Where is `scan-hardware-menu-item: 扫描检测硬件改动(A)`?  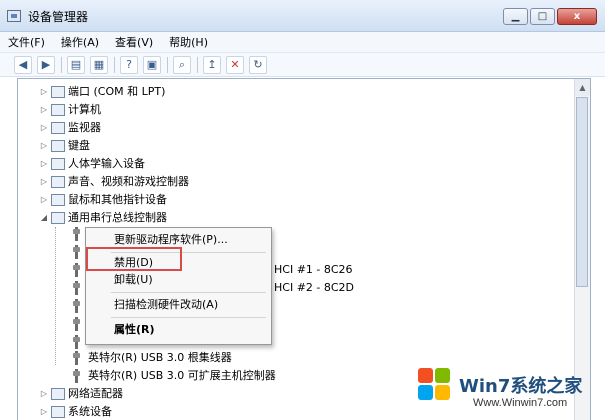
scan-hardware-menu-item: 扫描检测硬件改动(A) is located at coordinates (166, 305).